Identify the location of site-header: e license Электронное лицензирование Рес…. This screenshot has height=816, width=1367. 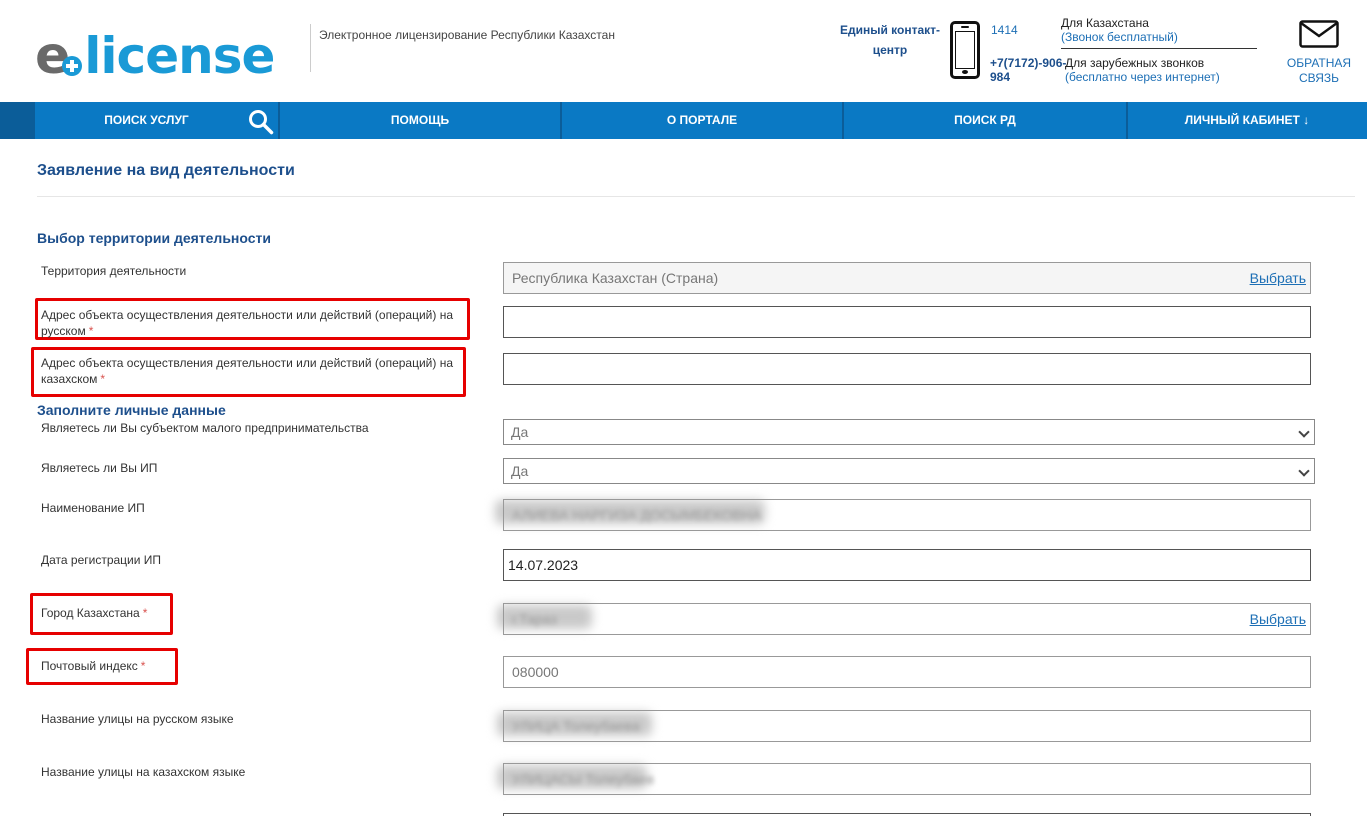
(683, 51).